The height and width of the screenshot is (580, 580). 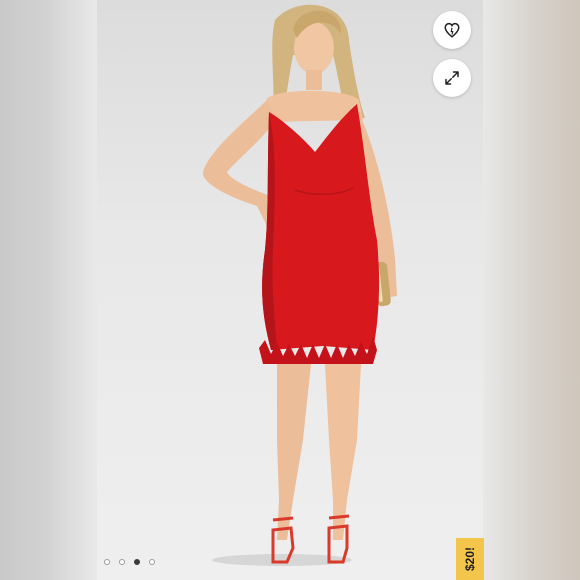 I want to click on price-label: $20!, so click(x=470, y=559).